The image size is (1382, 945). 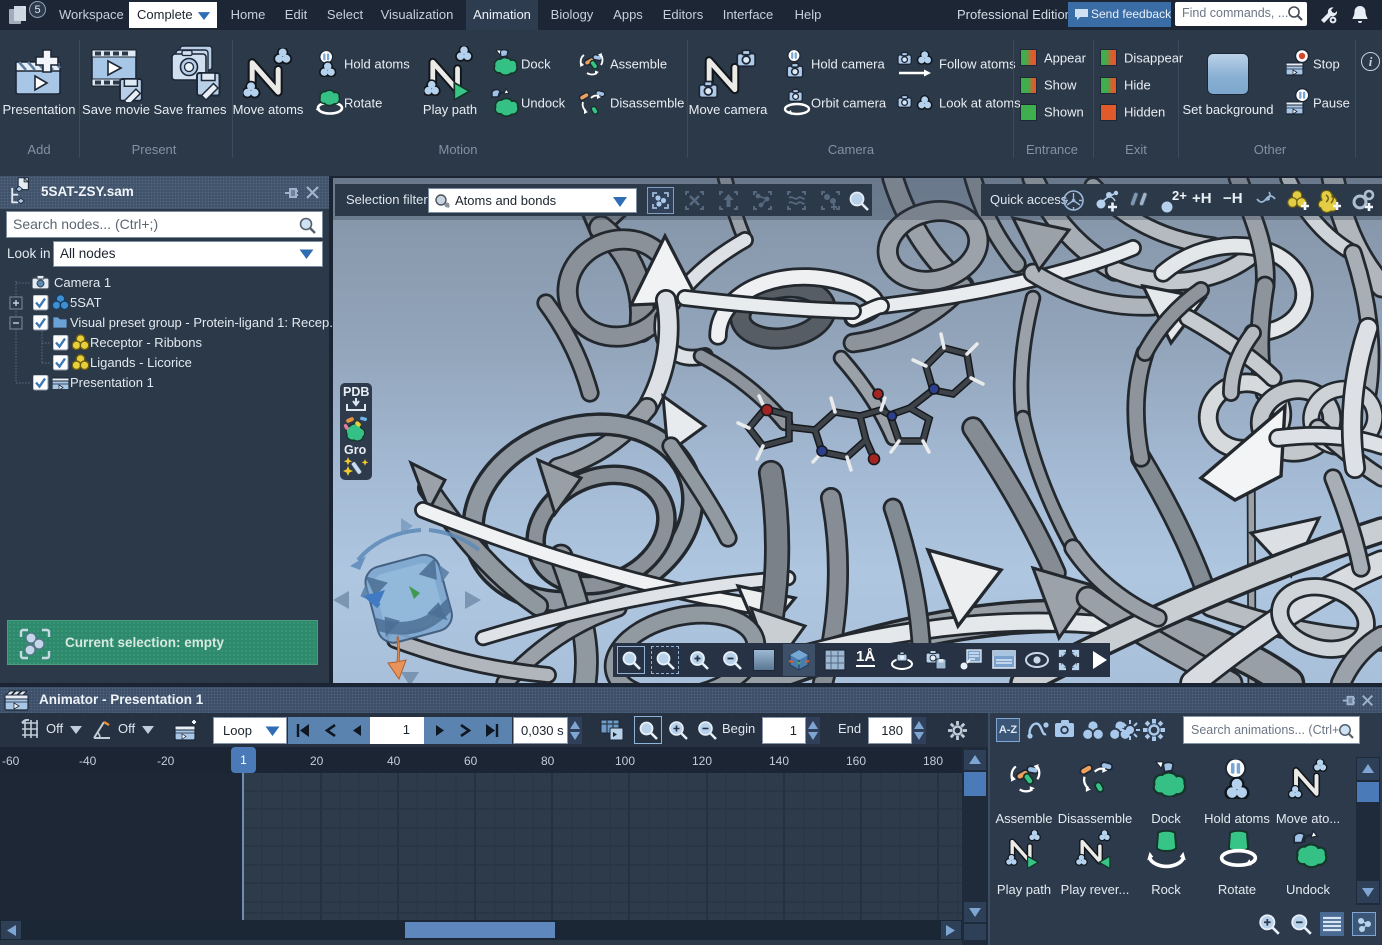 What do you see at coordinates (1179, 195) in the screenshot?
I see `svg-text: 2+` at bounding box center [1179, 195].